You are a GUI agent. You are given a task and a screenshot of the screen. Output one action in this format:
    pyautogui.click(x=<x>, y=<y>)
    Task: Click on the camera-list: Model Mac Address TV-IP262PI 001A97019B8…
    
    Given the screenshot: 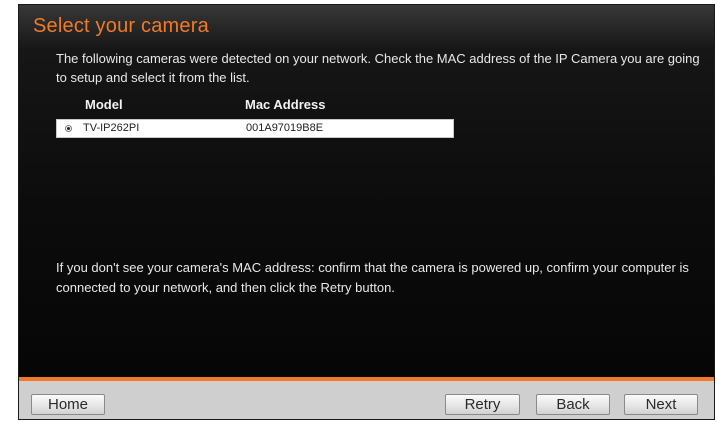 What is the action you would take?
    pyautogui.click(x=255, y=116)
    